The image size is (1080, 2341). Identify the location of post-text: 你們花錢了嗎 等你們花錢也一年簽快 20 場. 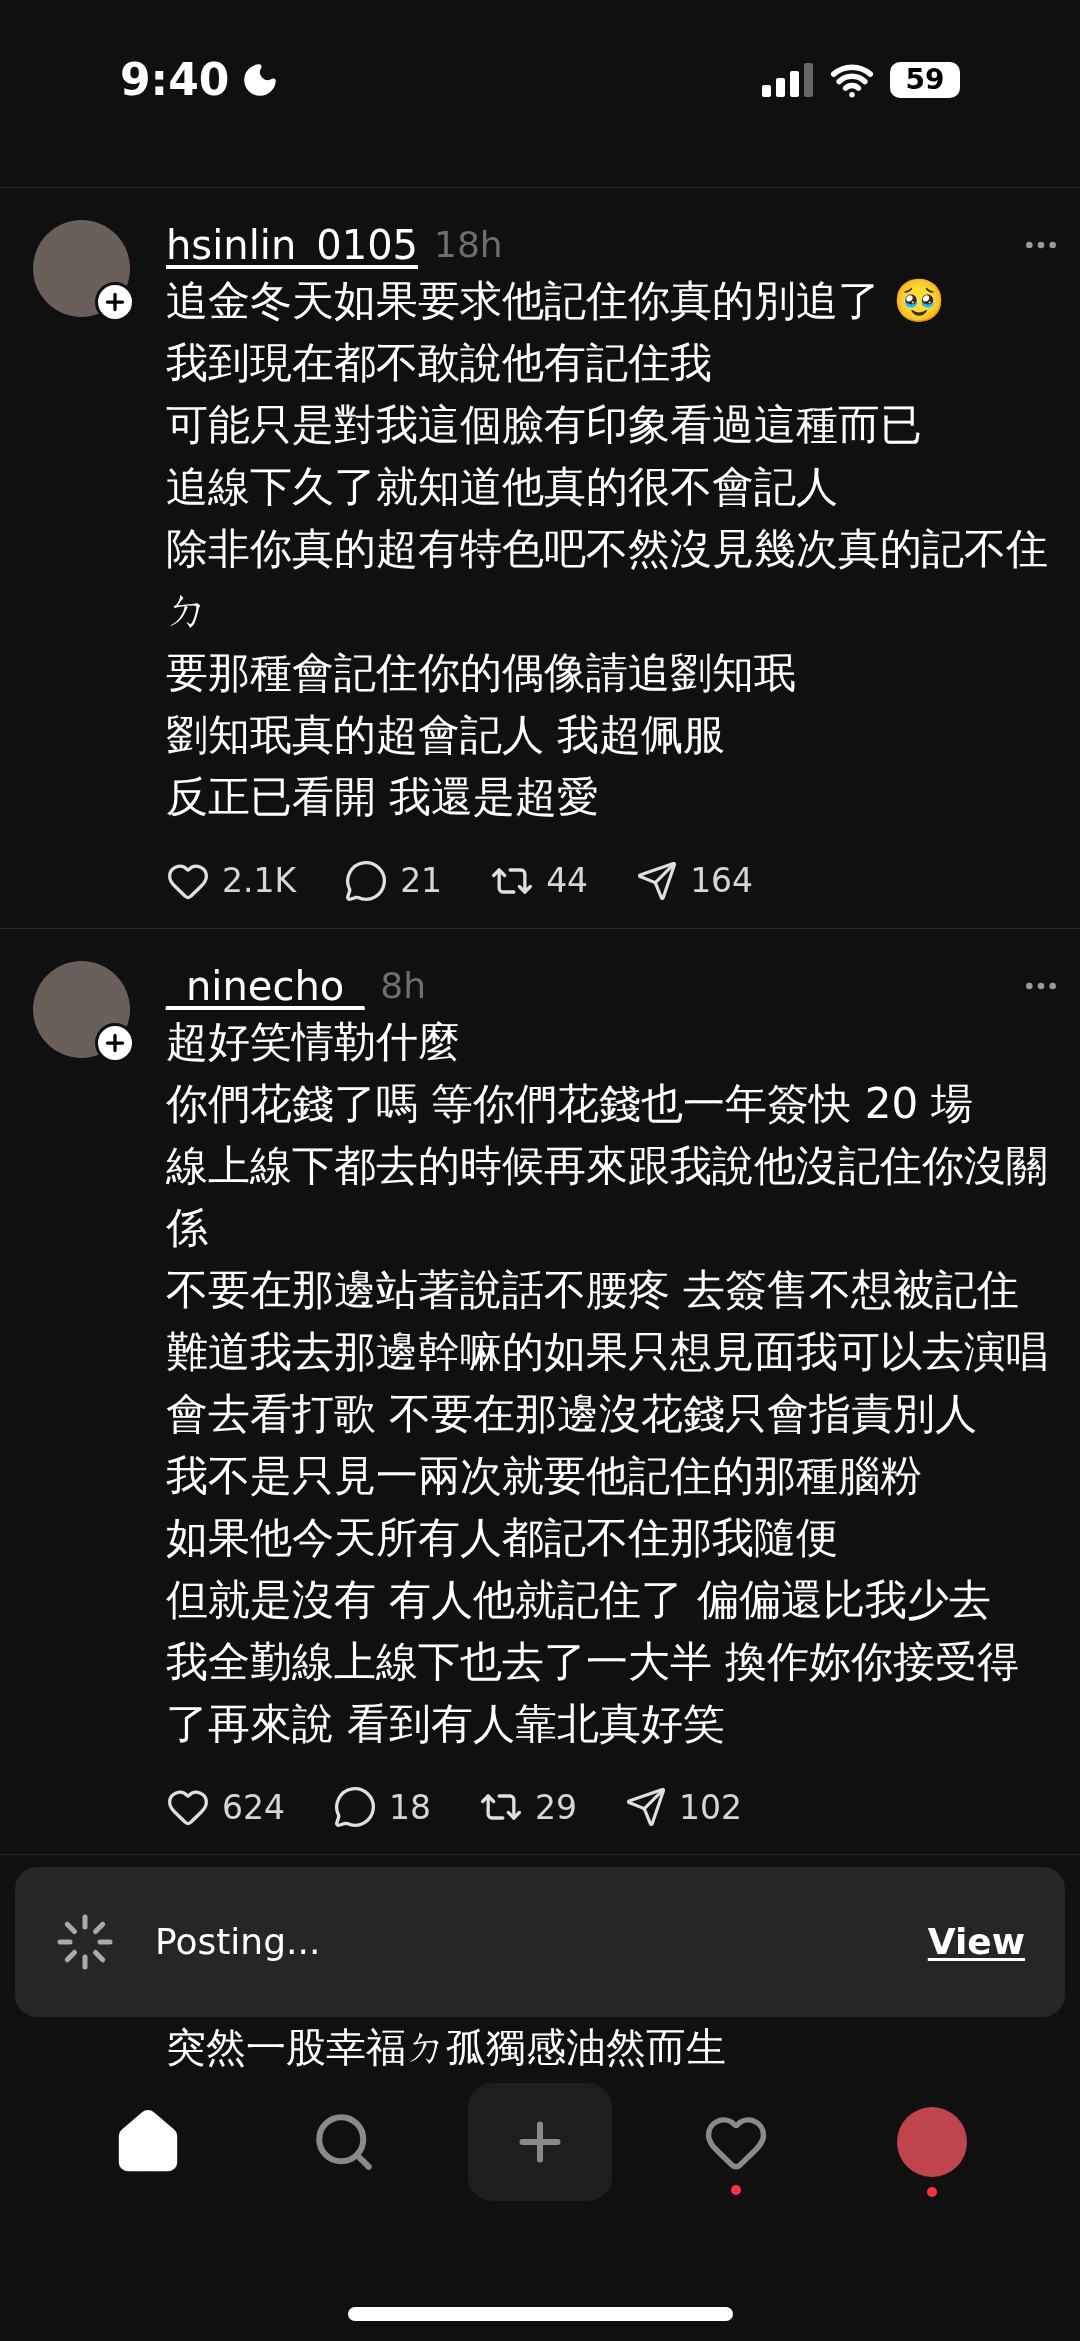
(570, 1103).